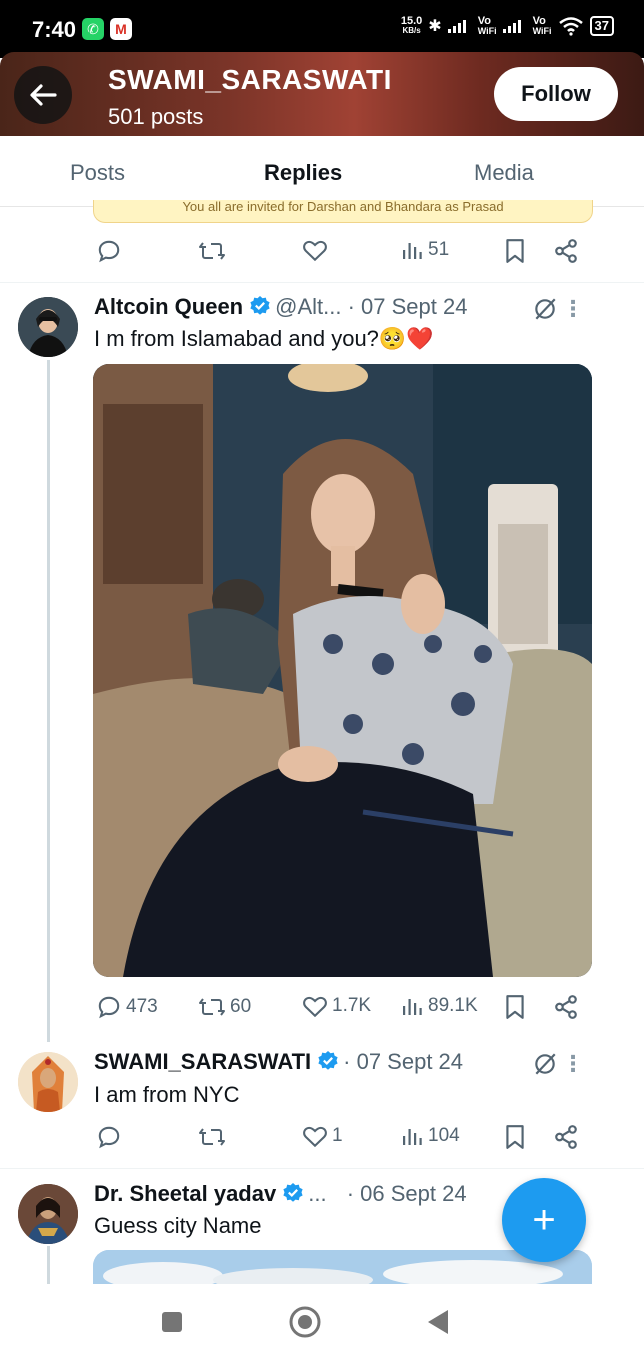 This screenshot has height=1356, width=644. I want to click on profile-header: SWAMI_SARASWATI 501 posts Follow, so click(322, 94).